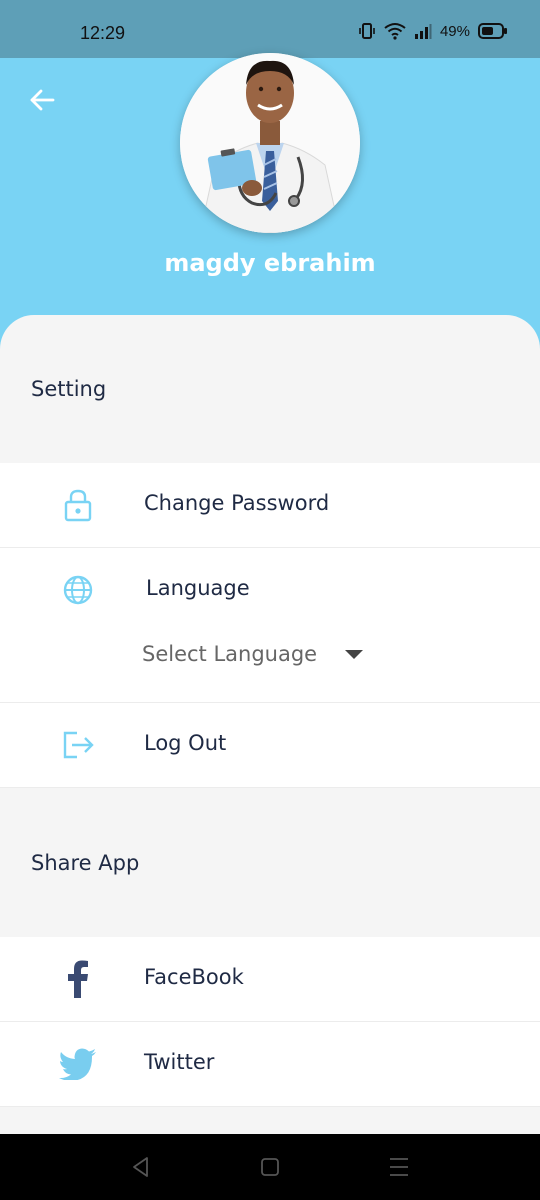 This screenshot has height=1200, width=540. What do you see at coordinates (270, 29) in the screenshot?
I see `status-bar: 12:29 49%` at bounding box center [270, 29].